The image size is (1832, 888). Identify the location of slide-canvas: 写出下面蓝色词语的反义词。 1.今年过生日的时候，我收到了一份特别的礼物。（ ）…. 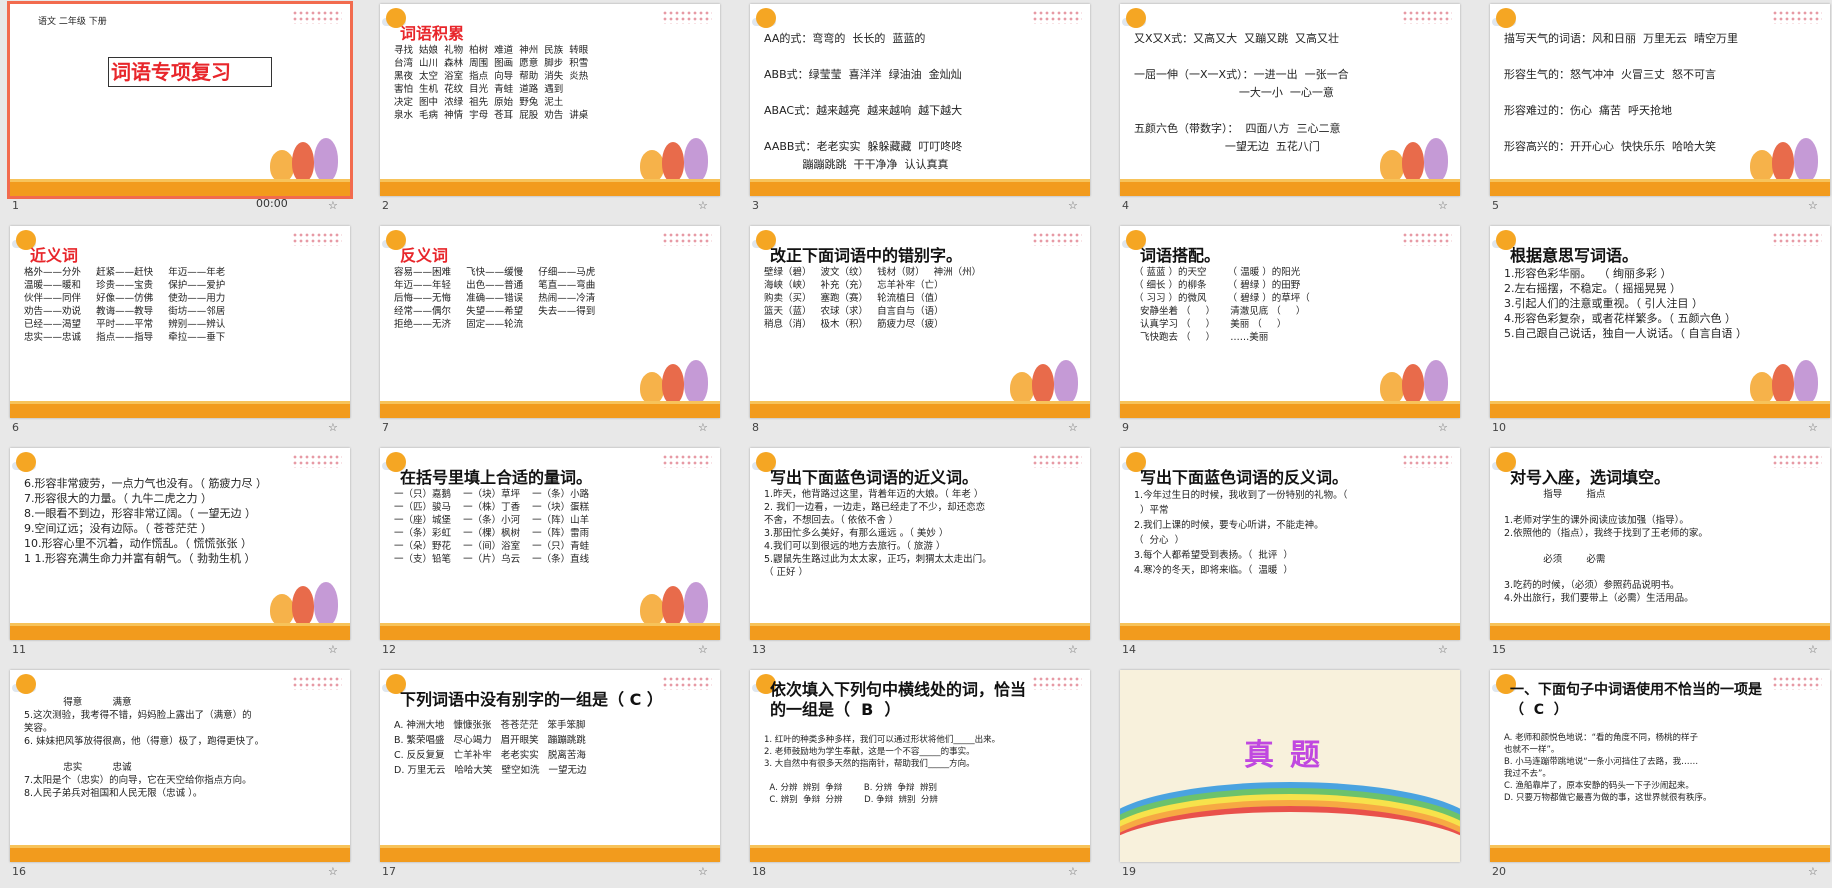
(1290, 544).